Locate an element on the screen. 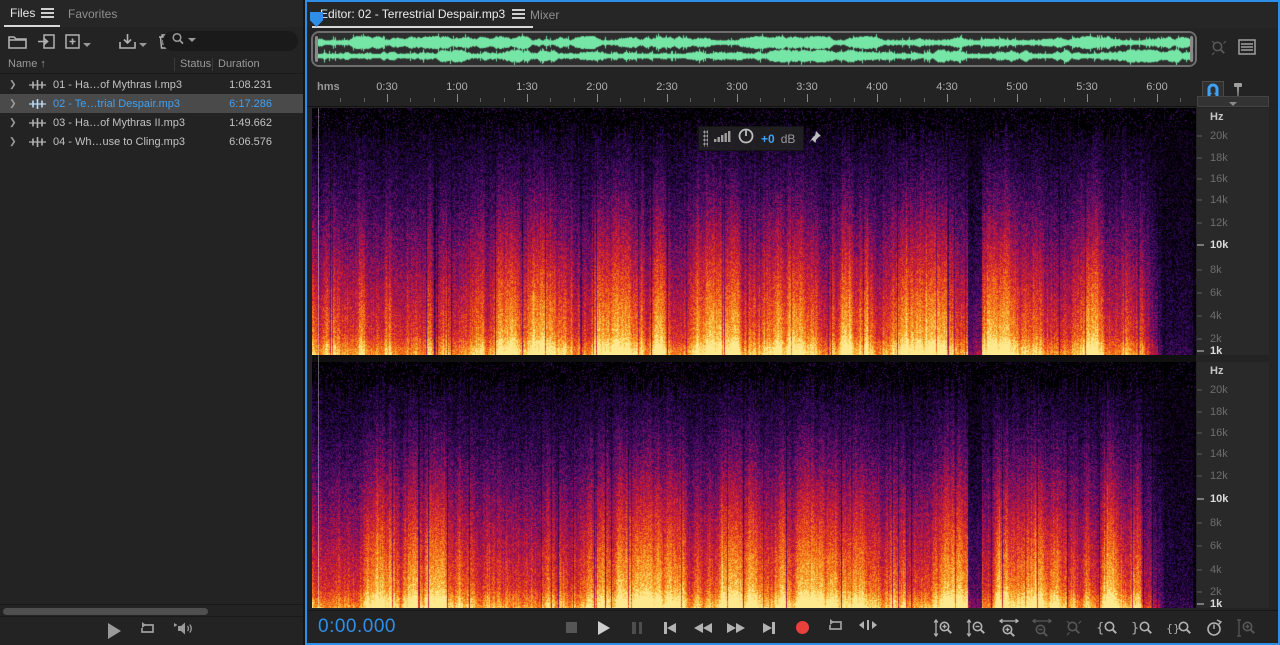 Image resolution: width=1280 pixels, height=645 pixels. tab-editor: Editor: 02 - Terrestrial Despair.mp3 is located at coordinates (423, 15).